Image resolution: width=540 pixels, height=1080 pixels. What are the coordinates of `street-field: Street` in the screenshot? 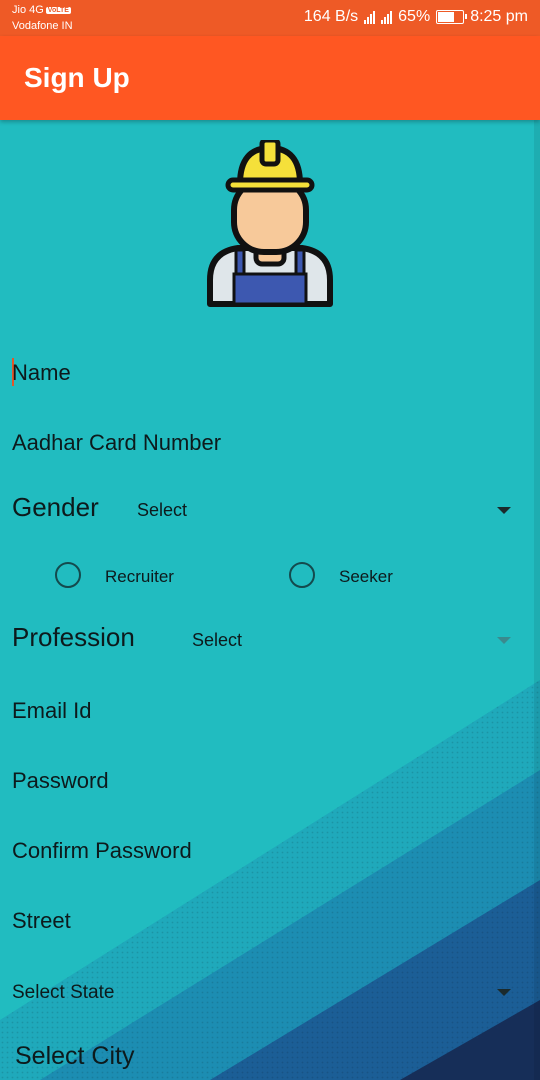 It's located at (41, 921).